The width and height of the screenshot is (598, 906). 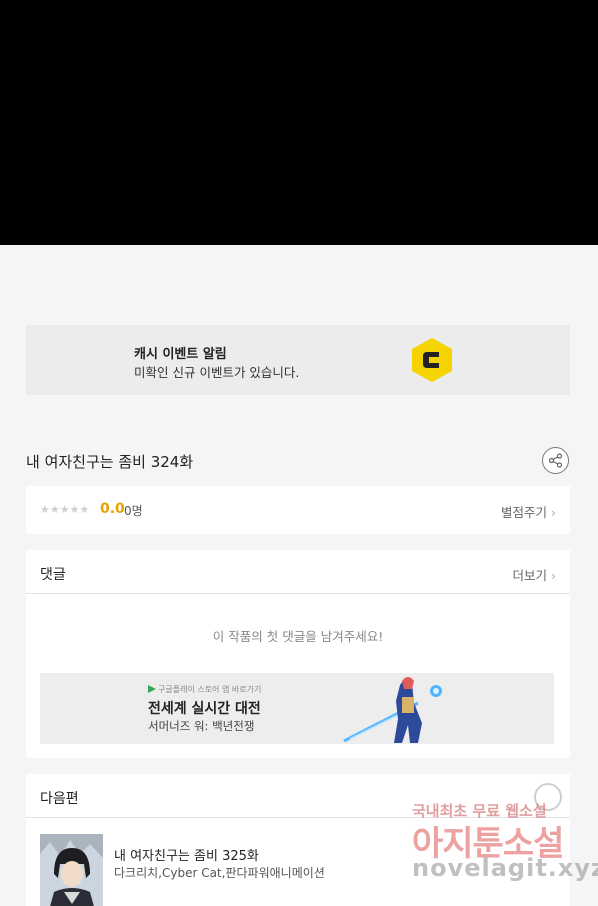 I want to click on share-button, so click(x=555, y=460).